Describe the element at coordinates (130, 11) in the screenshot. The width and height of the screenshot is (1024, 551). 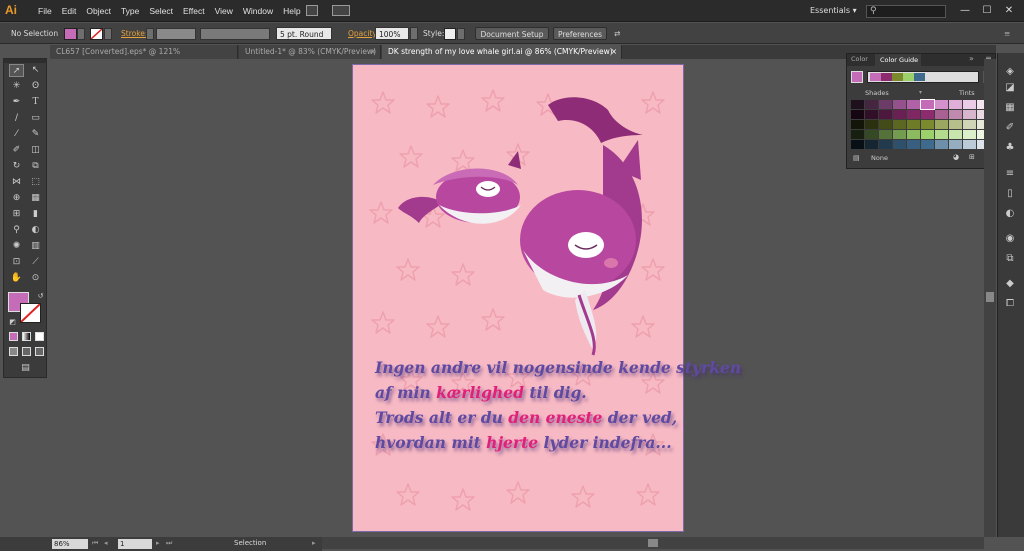
I see `menu-type: Type` at that location.